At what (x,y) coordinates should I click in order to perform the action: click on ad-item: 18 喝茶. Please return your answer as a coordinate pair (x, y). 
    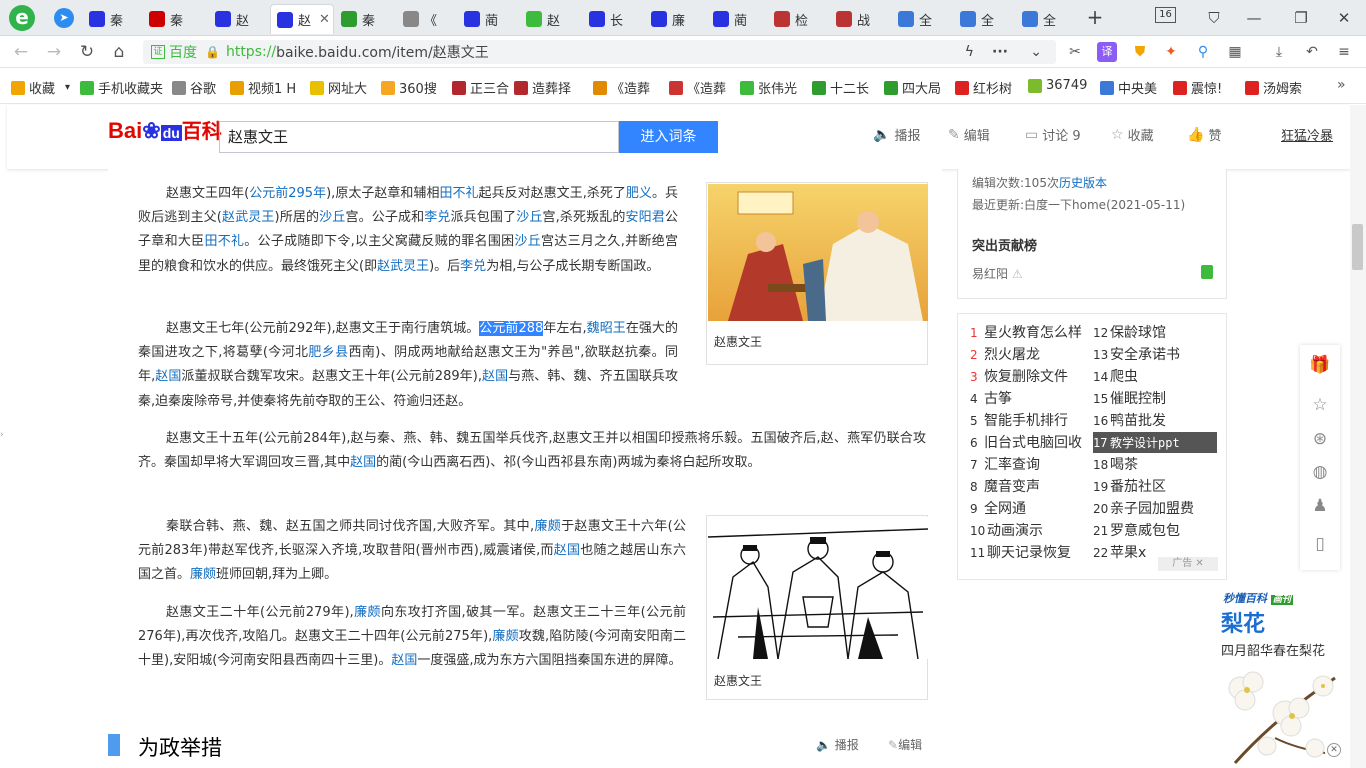
    Looking at the image, I should click on (1115, 464).